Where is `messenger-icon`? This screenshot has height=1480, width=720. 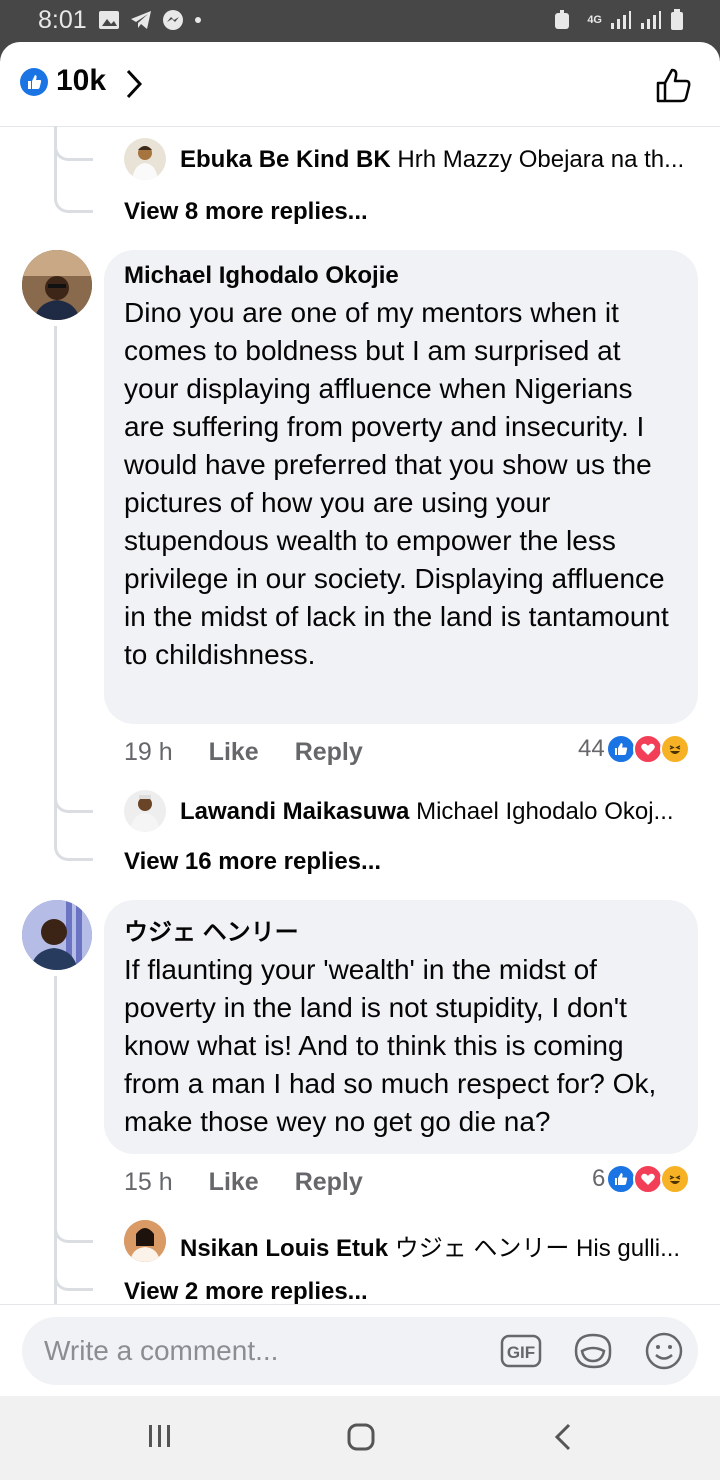 messenger-icon is located at coordinates (173, 20).